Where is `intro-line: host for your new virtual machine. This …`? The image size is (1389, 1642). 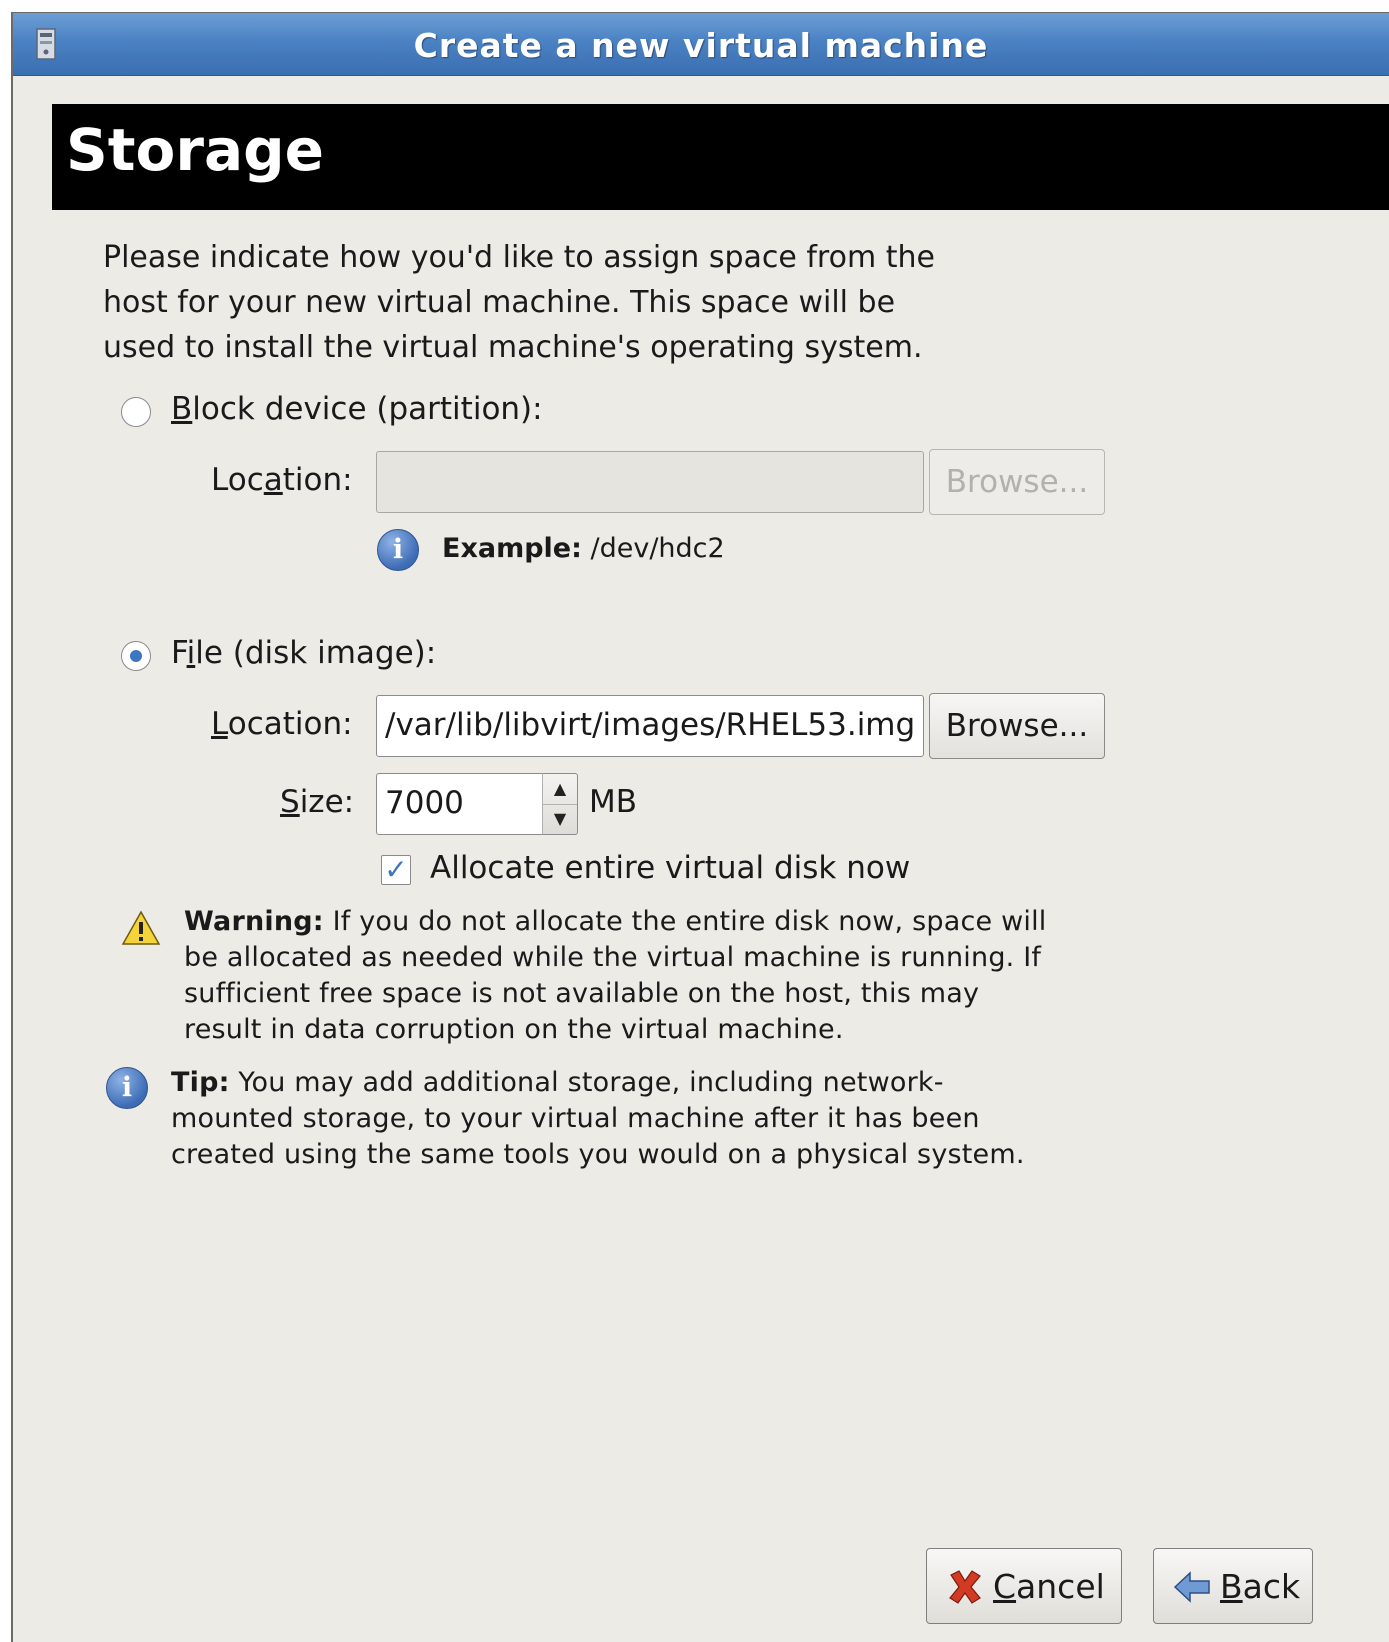 intro-line: host for your new virtual machine. This … is located at coordinates (499, 302).